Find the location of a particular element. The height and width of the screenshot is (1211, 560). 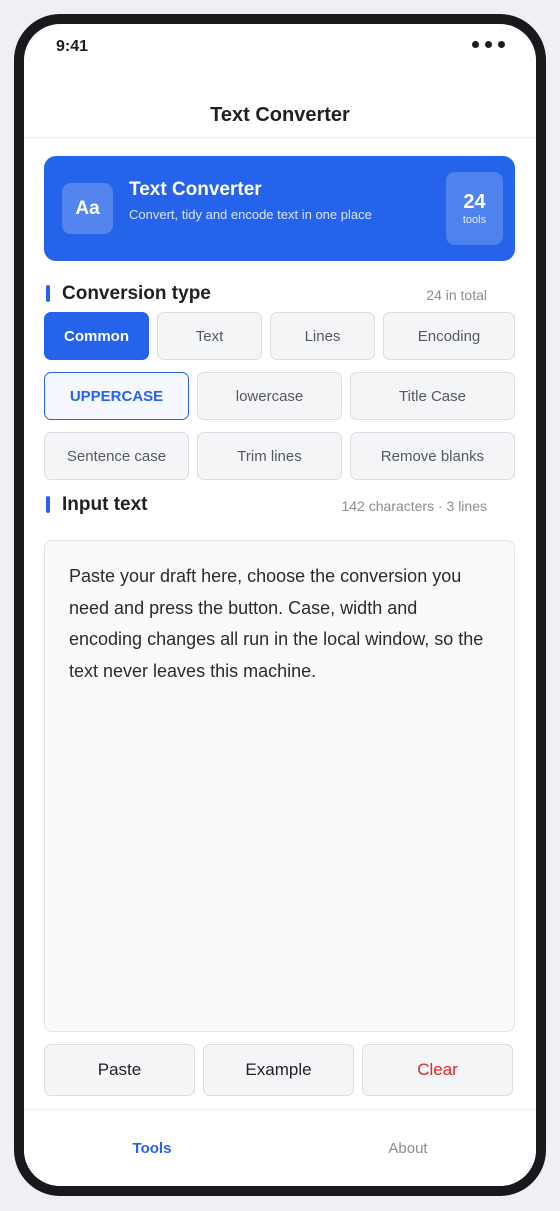

input-section-header: Input text 142 characters · 3 lines is located at coordinates (279, 505).